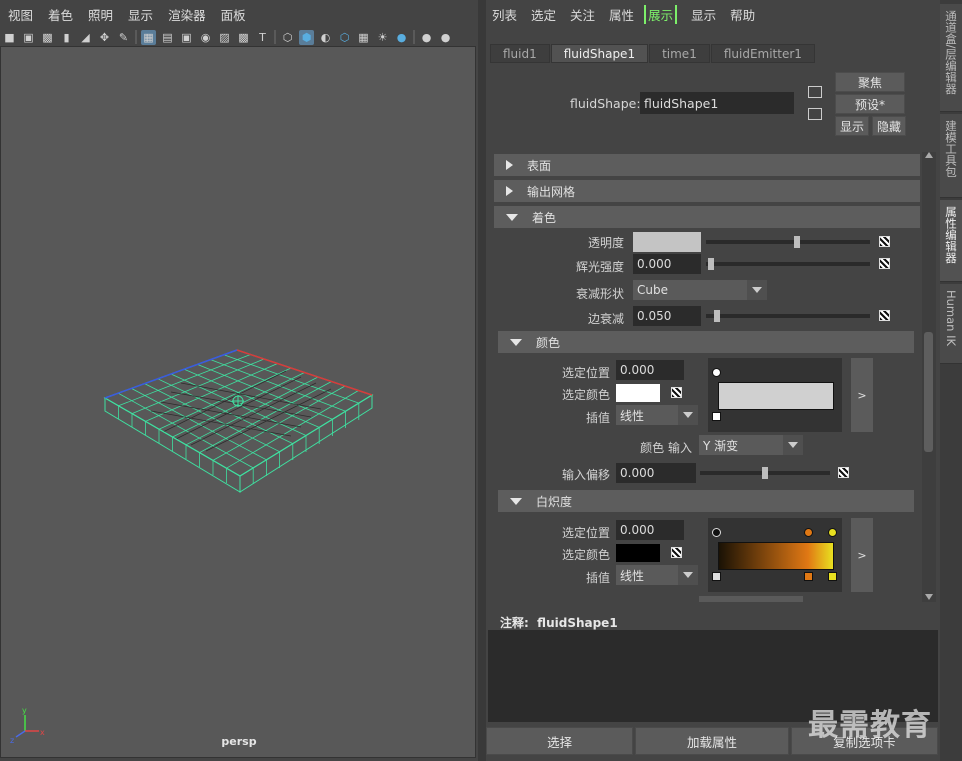  Describe the element at coordinates (862, 555) in the screenshot. I see `incandescence-ramp-expand-button: >` at that location.